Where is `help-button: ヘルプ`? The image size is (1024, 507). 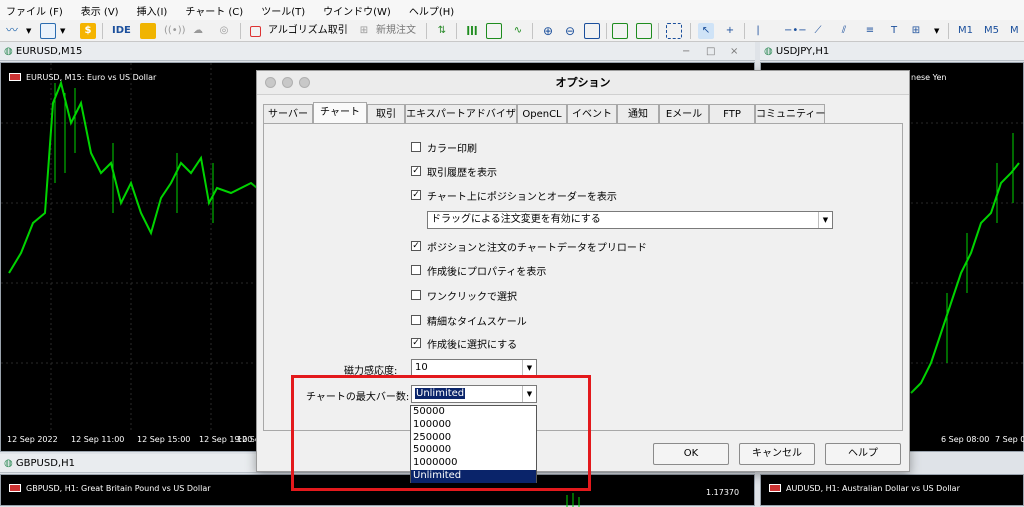
help-button: ヘルプ is located at coordinates (863, 454).